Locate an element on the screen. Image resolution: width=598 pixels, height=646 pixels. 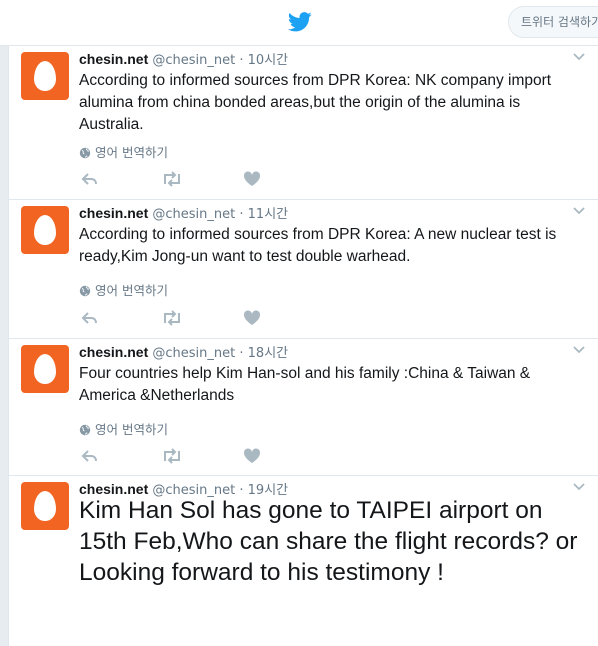
tweet-header: chesin.net @chesin_net · 11시간 is located at coordinates (183, 214).